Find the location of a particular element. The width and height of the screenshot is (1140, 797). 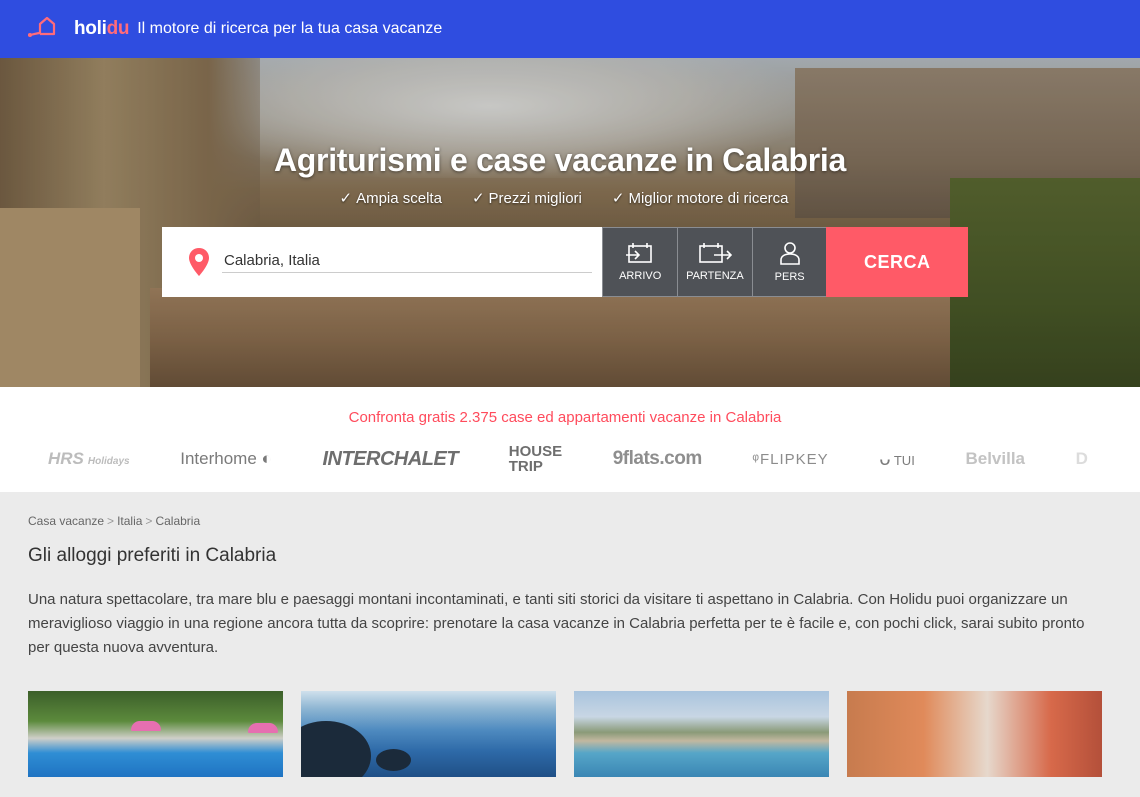

benefit-label: Ampia scelta is located at coordinates (399, 198).